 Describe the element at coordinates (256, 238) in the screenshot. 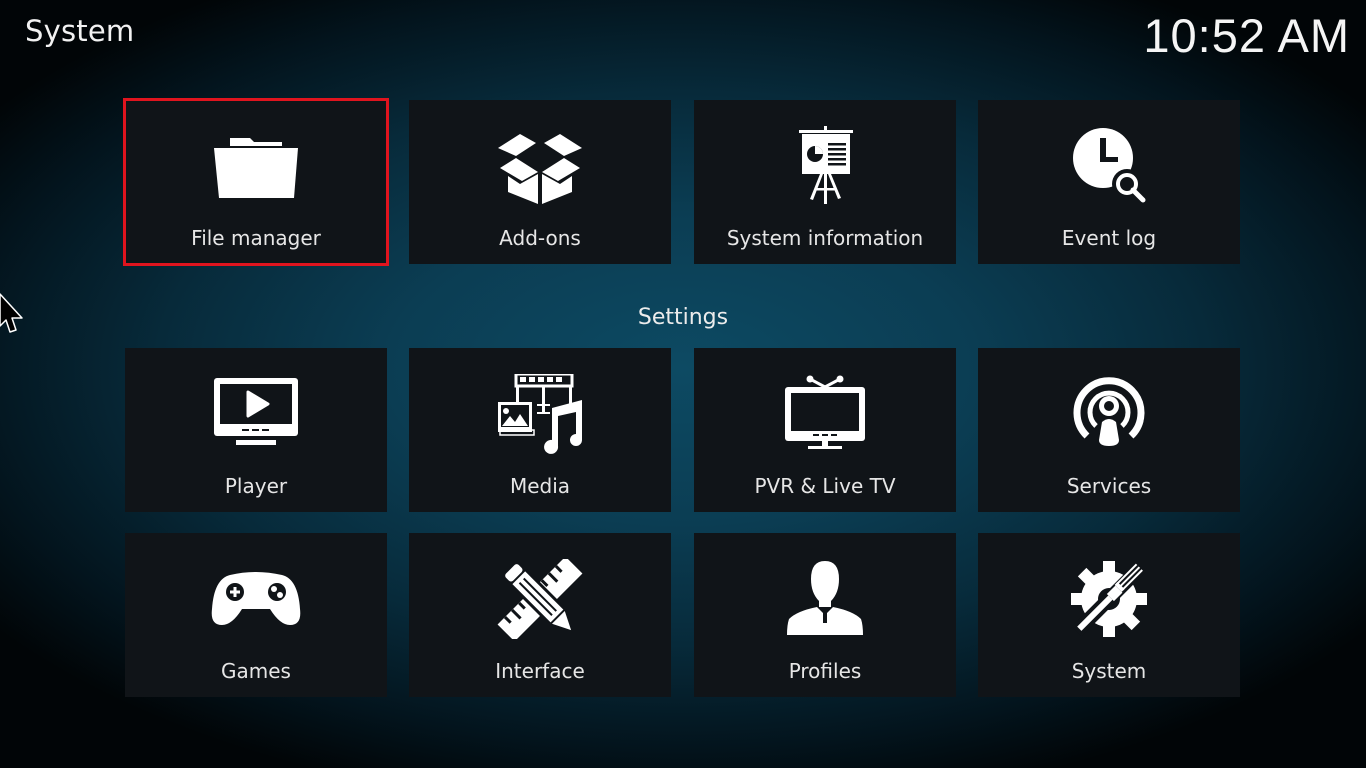

I see `tile-label: File manager` at that location.